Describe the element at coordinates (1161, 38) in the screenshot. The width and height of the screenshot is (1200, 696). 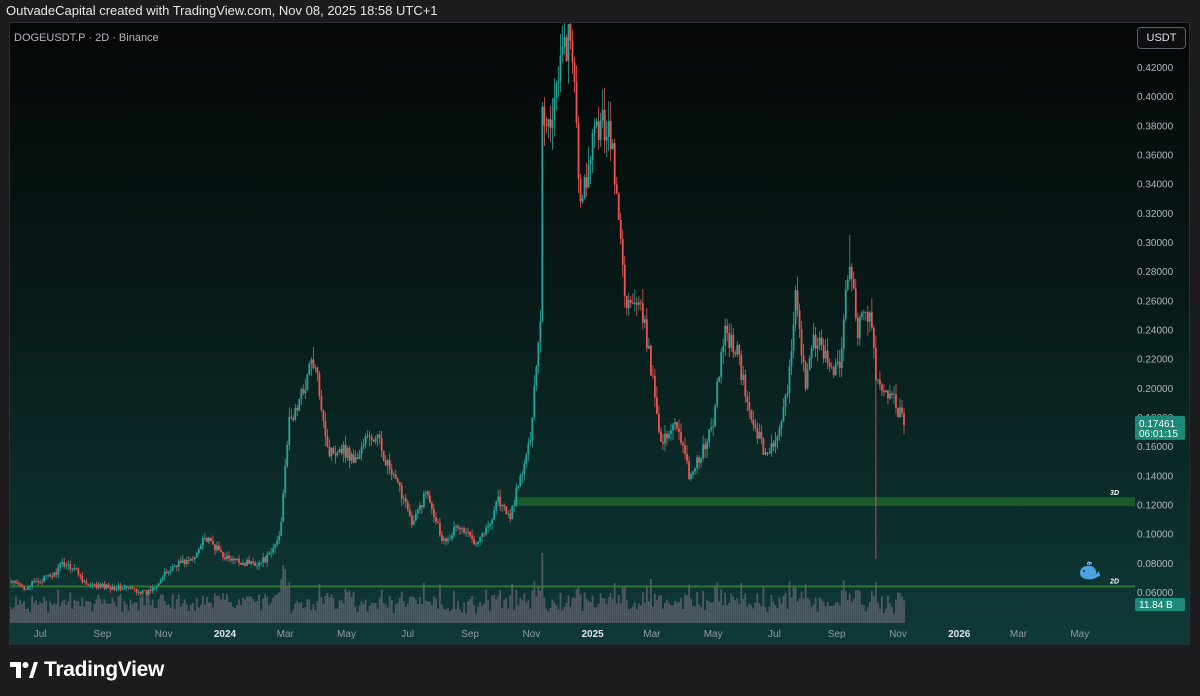
I see `currency-selector: USDT` at that location.